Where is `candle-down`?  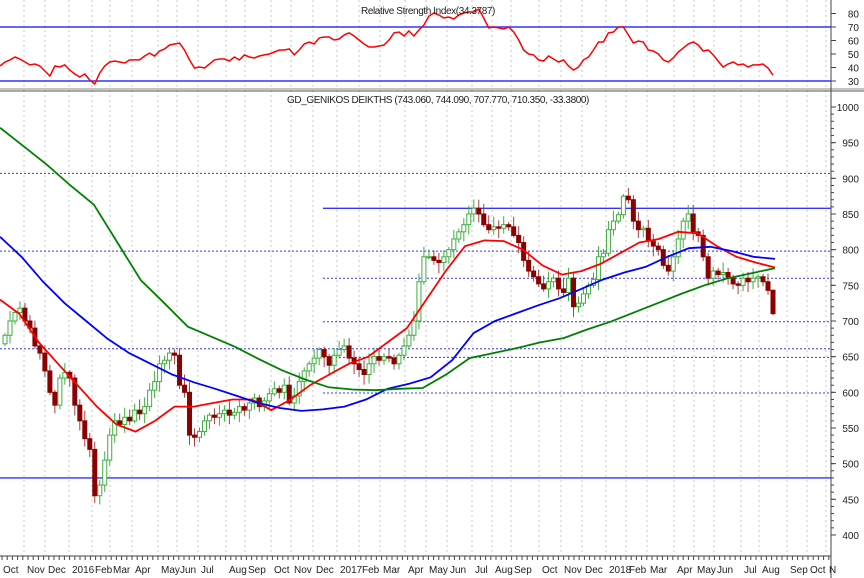
candle-down is located at coordinates (773, 302).